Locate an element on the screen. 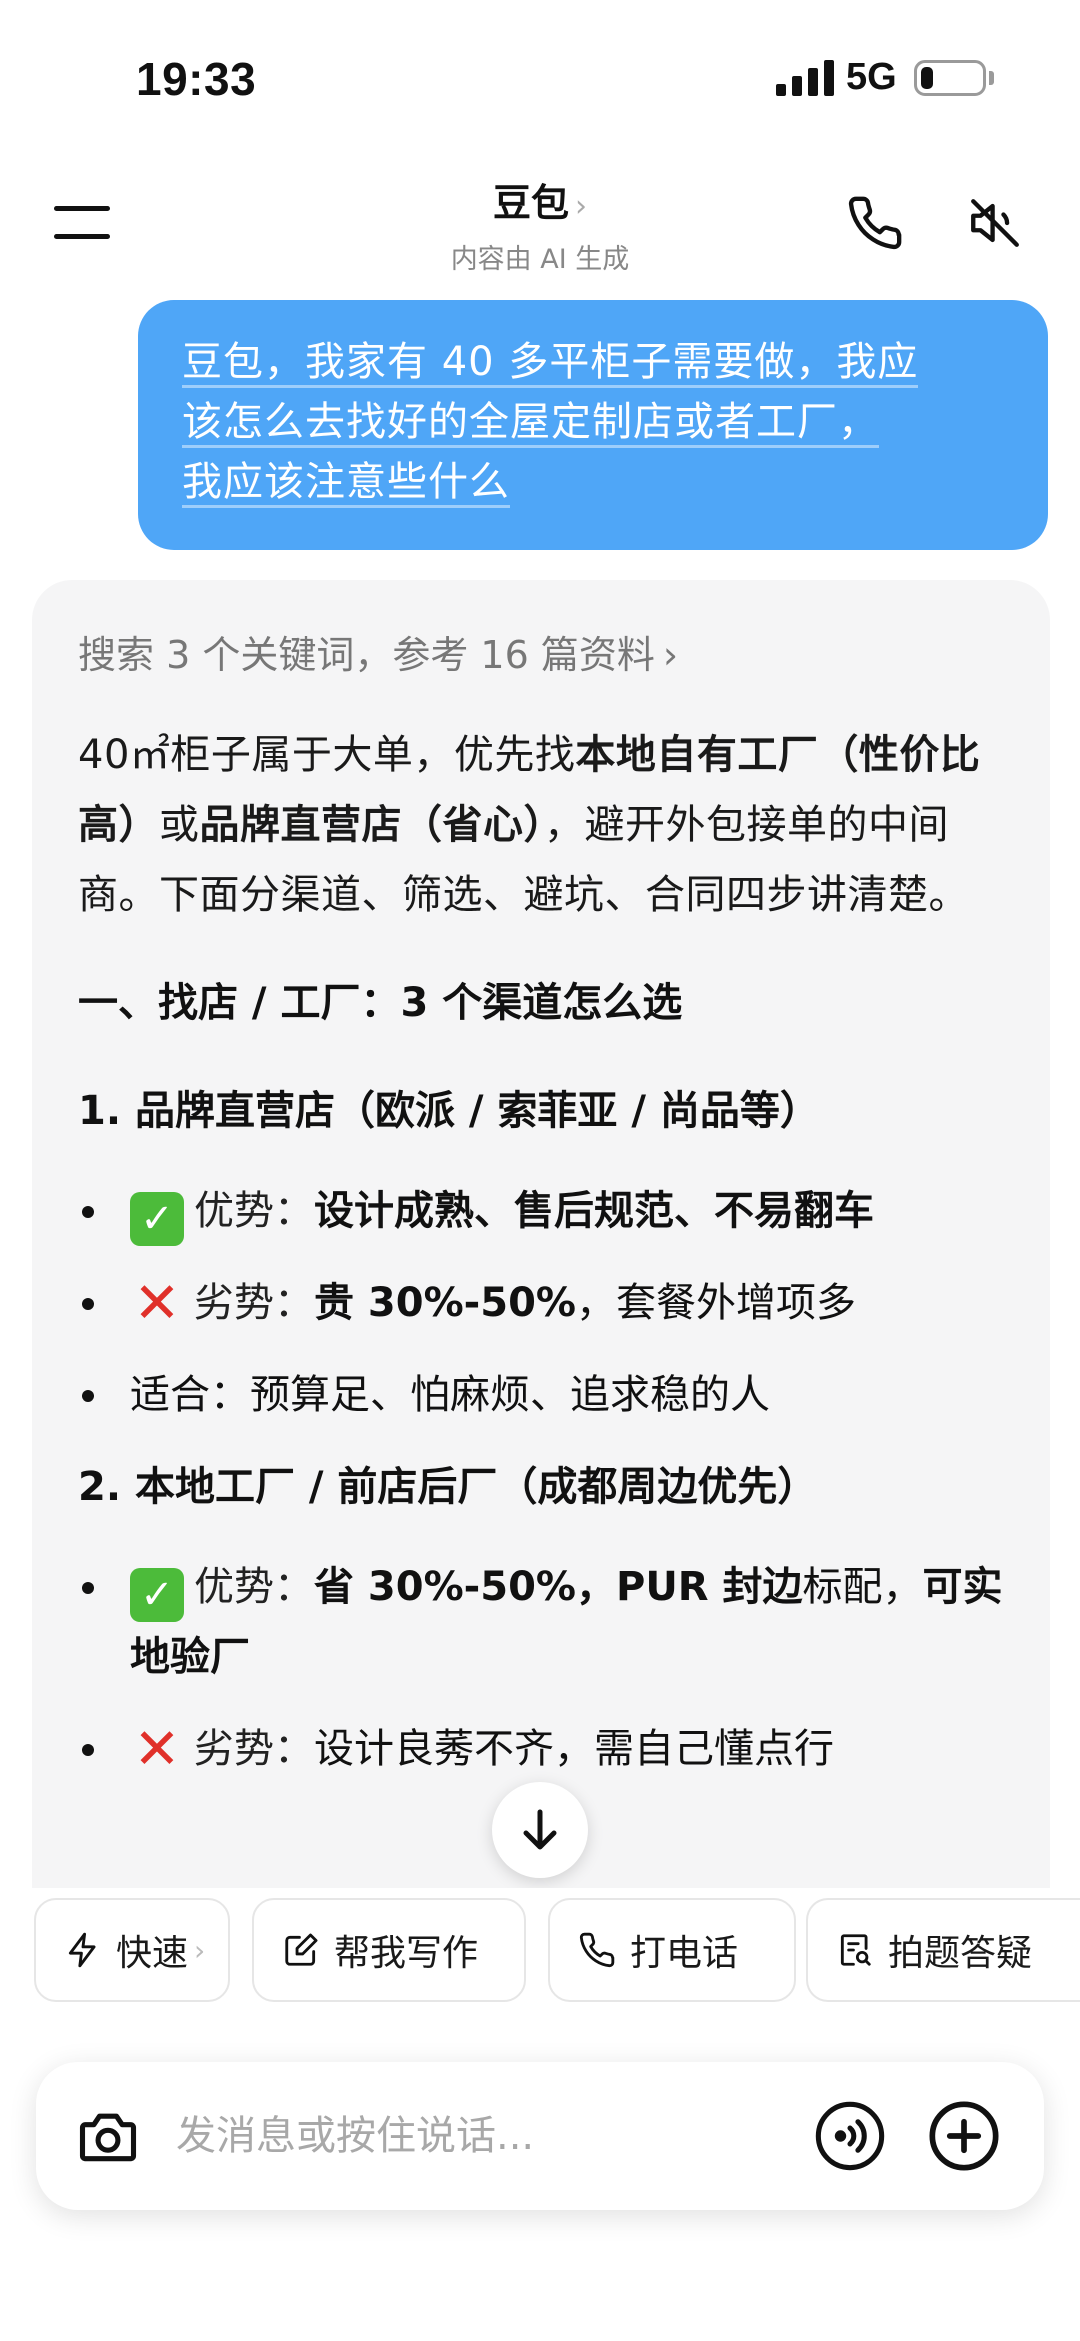 This screenshot has height=2341, width=1080. search-references-label: 搜索 3 个关键词，参考 16 篇资料 is located at coordinates (366, 655).